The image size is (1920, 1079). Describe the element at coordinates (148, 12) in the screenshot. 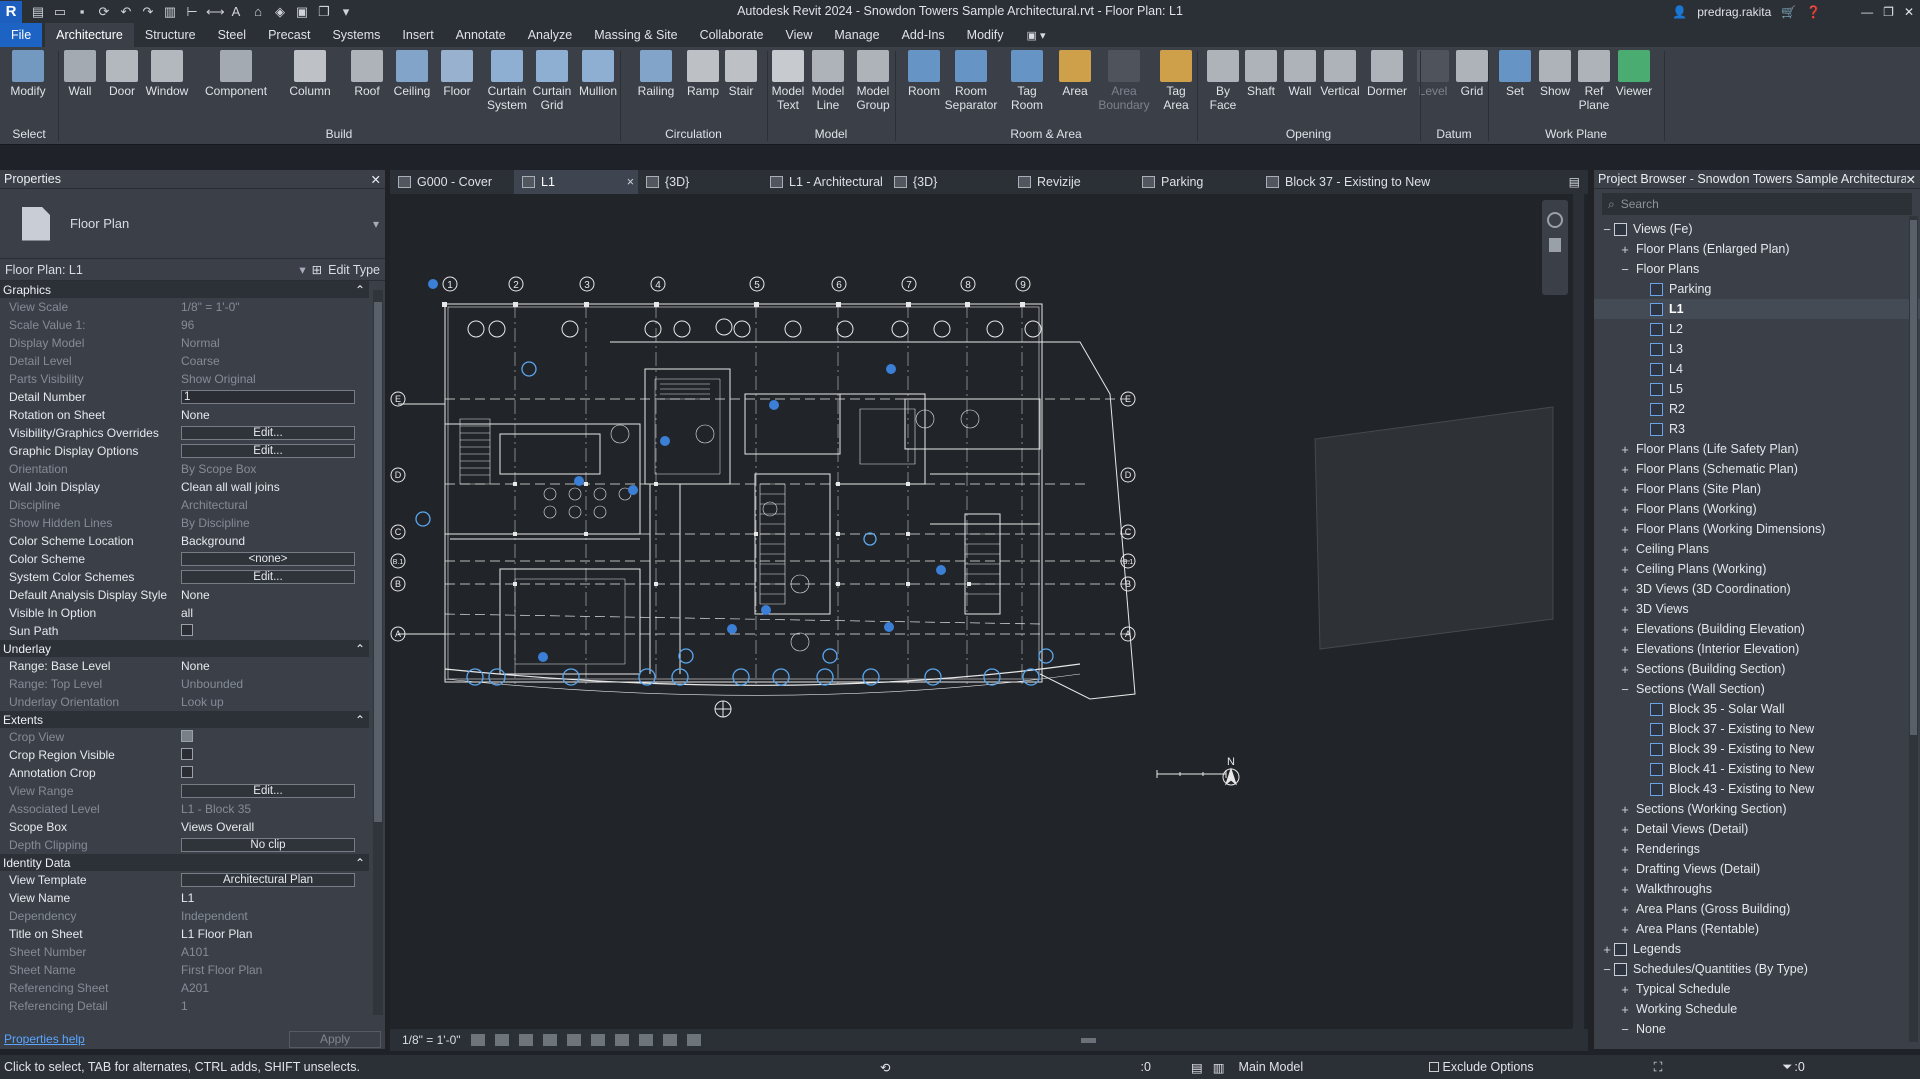

I see `redo-icon: ↷` at that location.